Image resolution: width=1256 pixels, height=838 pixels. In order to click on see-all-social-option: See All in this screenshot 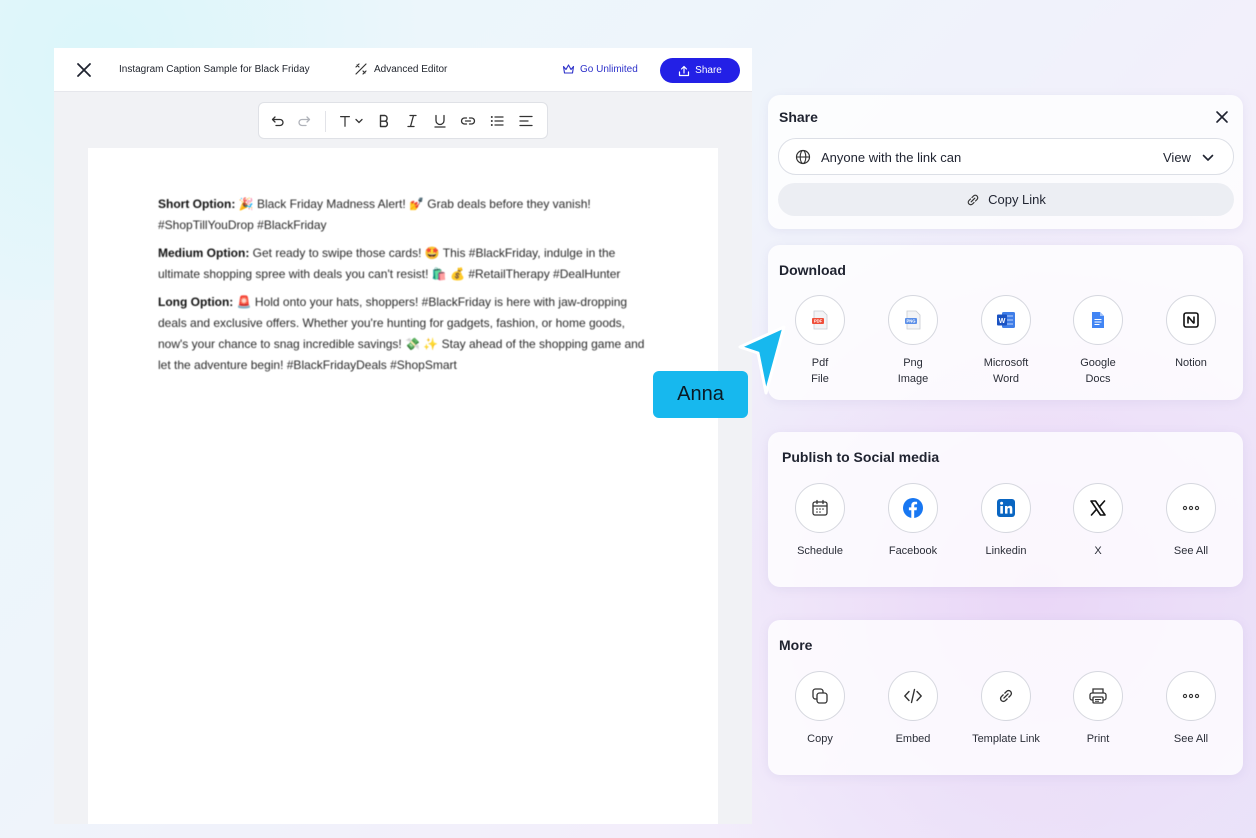, I will do `click(1191, 521)`.